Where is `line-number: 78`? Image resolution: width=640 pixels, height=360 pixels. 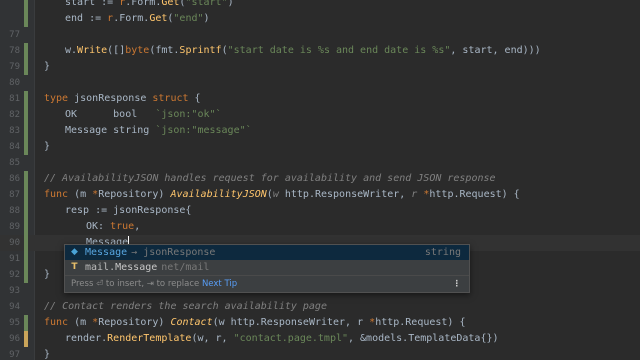 line-number: 78 is located at coordinates (14, 51).